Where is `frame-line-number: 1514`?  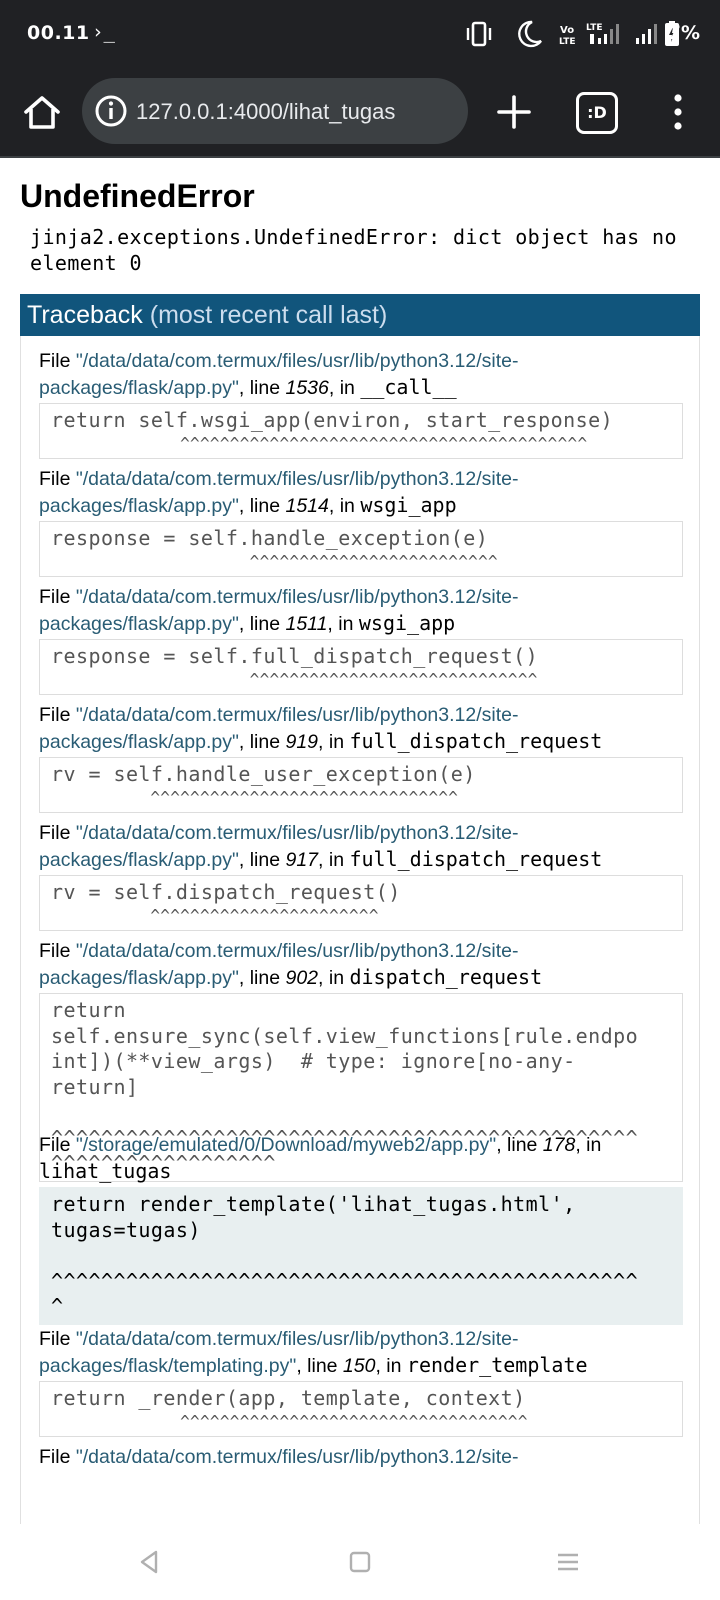 frame-line-number: 1514 is located at coordinates (307, 506).